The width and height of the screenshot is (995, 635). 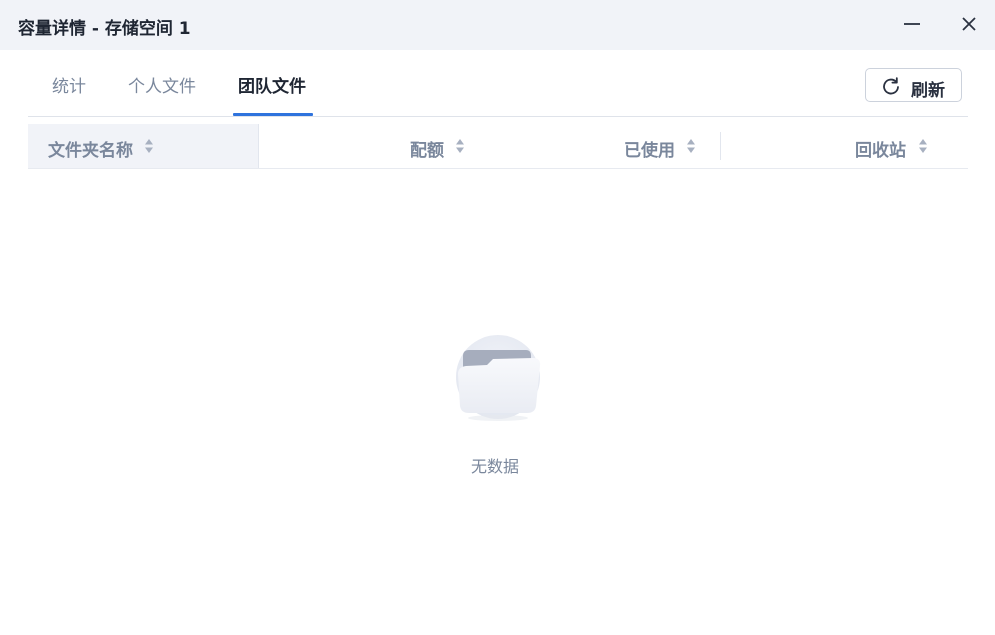 I want to click on title-bar: 容量详情 - 存储空间 1, so click(x=497, y=25).